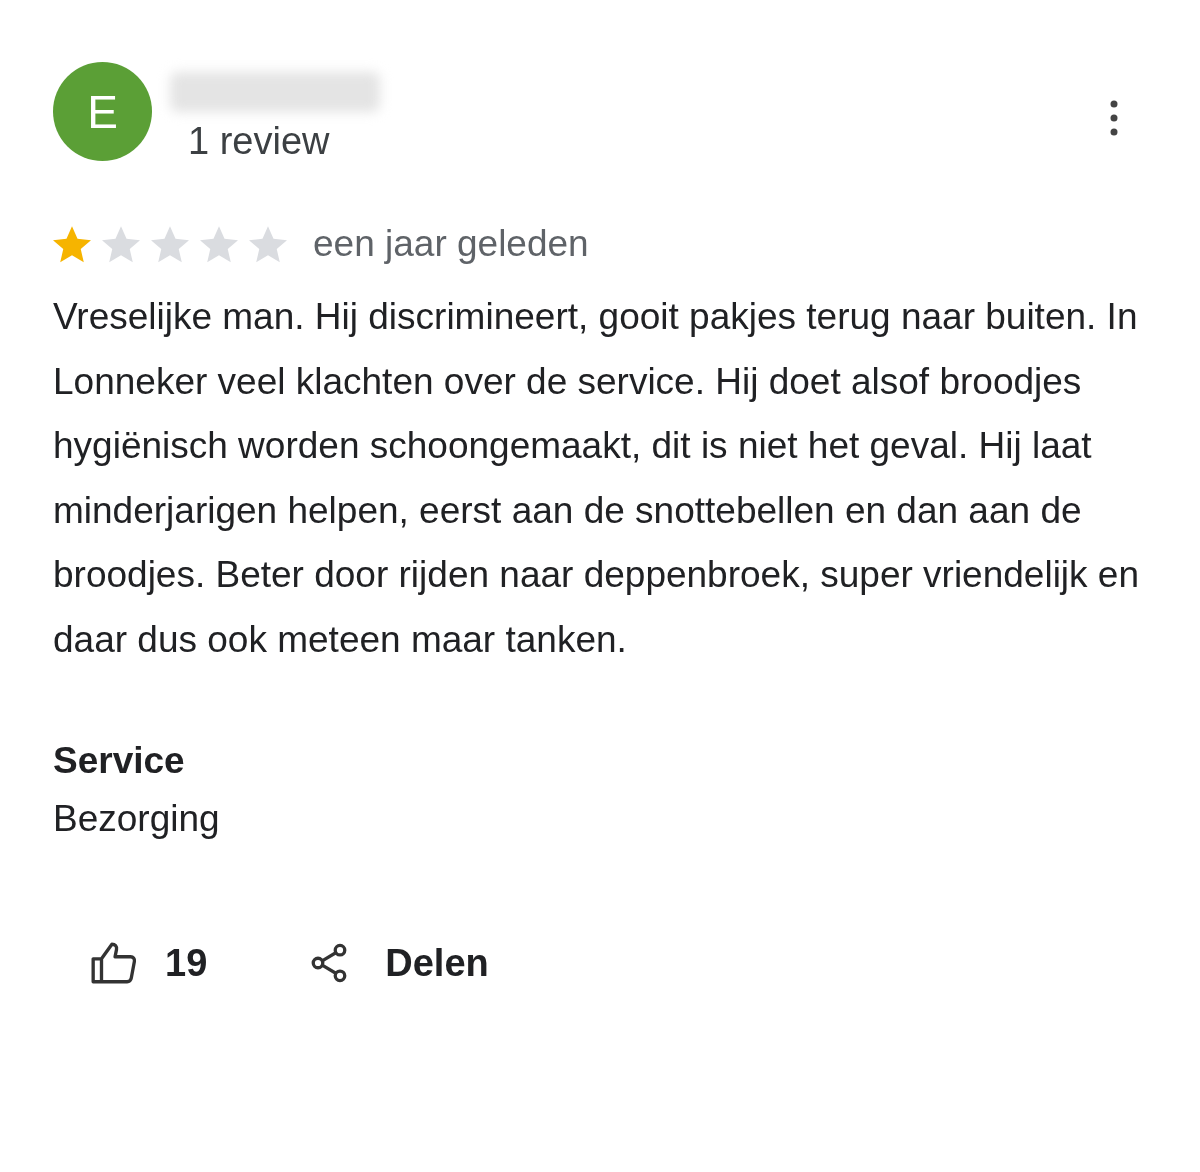 This screenshot has height=1172, width=1200. Describe the element at coordinates (259, 141) in the screenshot. I see `review-count: 1 review` at that location.